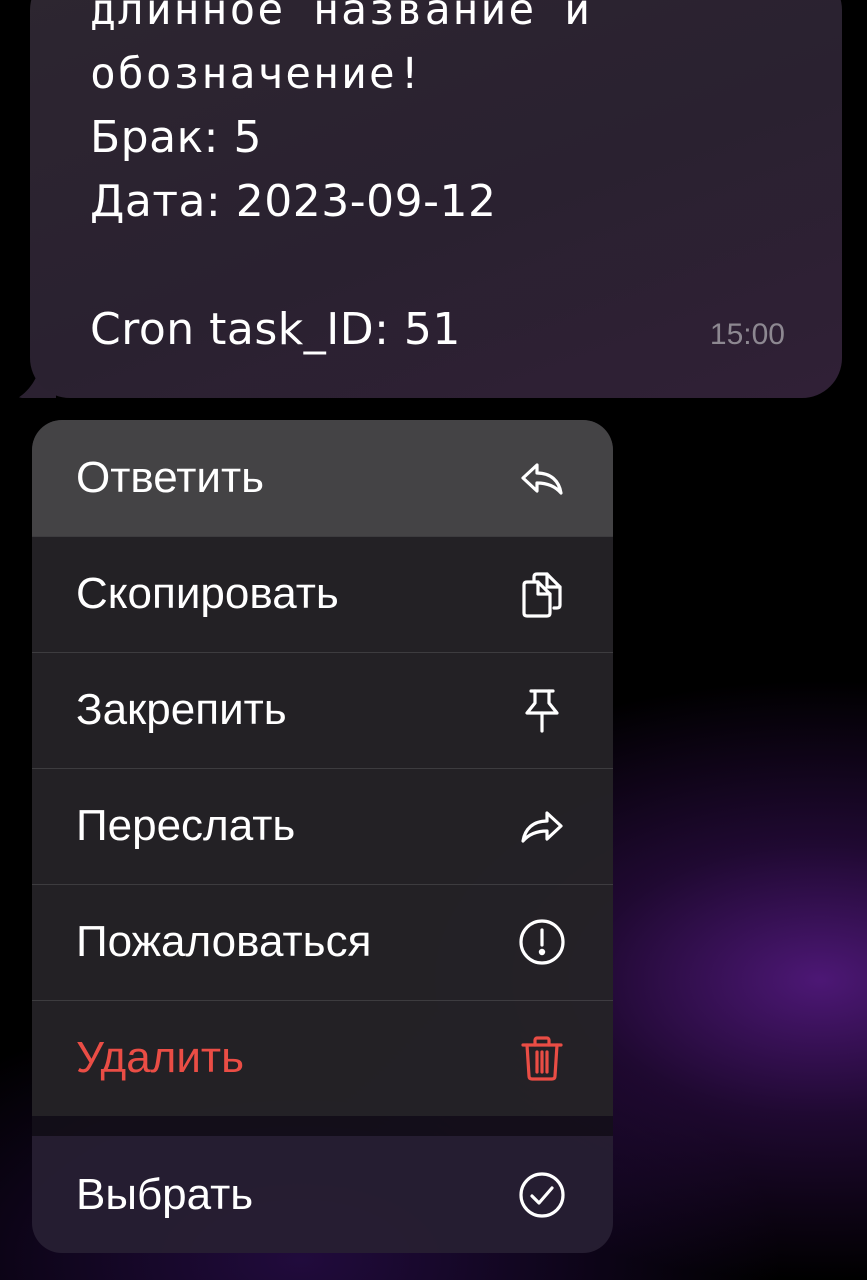 This screenshot has width=867, height=1280. I want to click on message-line: длинное название и, so click(341, 17).